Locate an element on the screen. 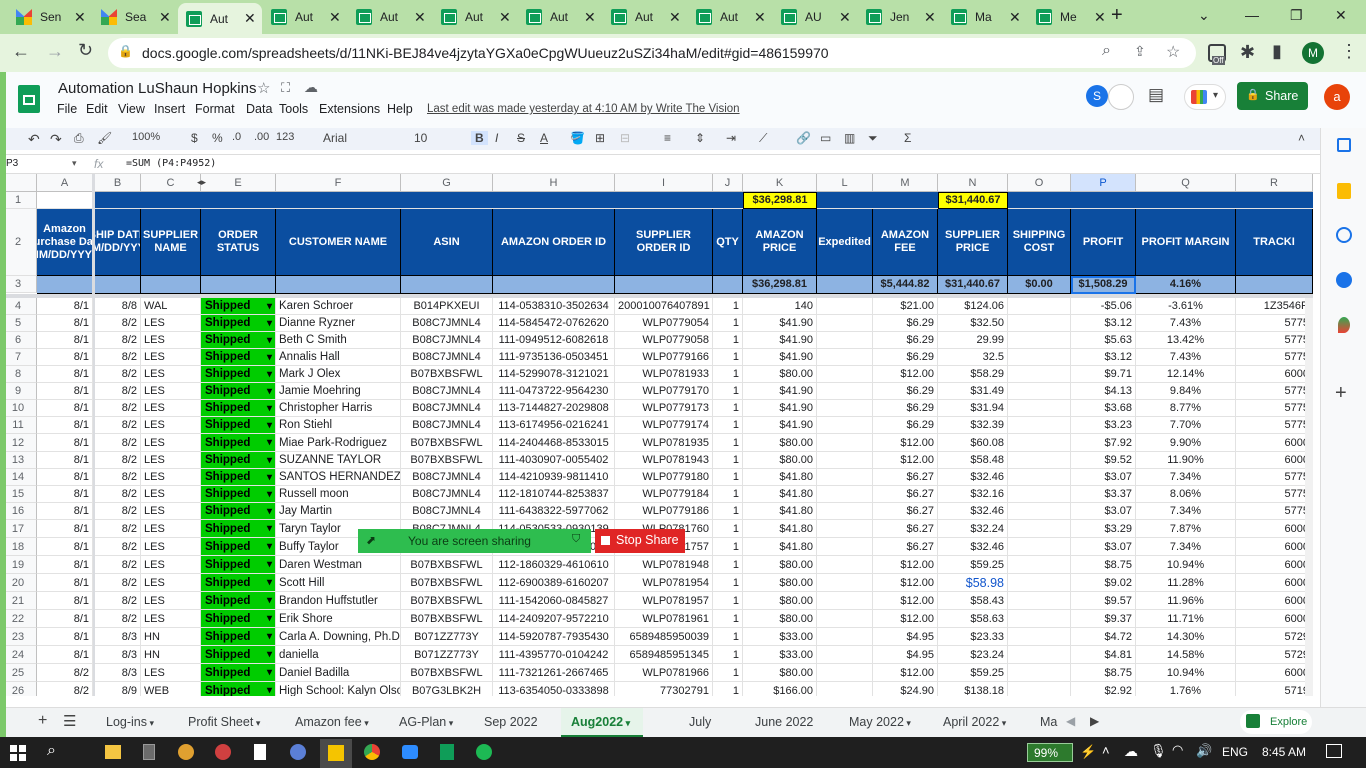 The image size is (1366, 768). table-cell: Russell moon is located at coordinates (338, 494).